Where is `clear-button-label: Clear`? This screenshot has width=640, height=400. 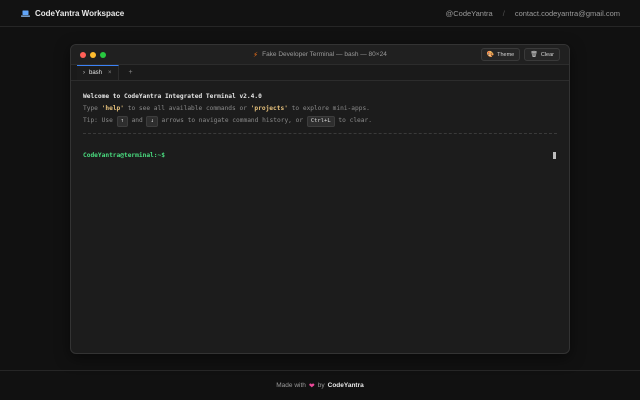
clear-button-label: Clear is located at coordinates (547, 54).